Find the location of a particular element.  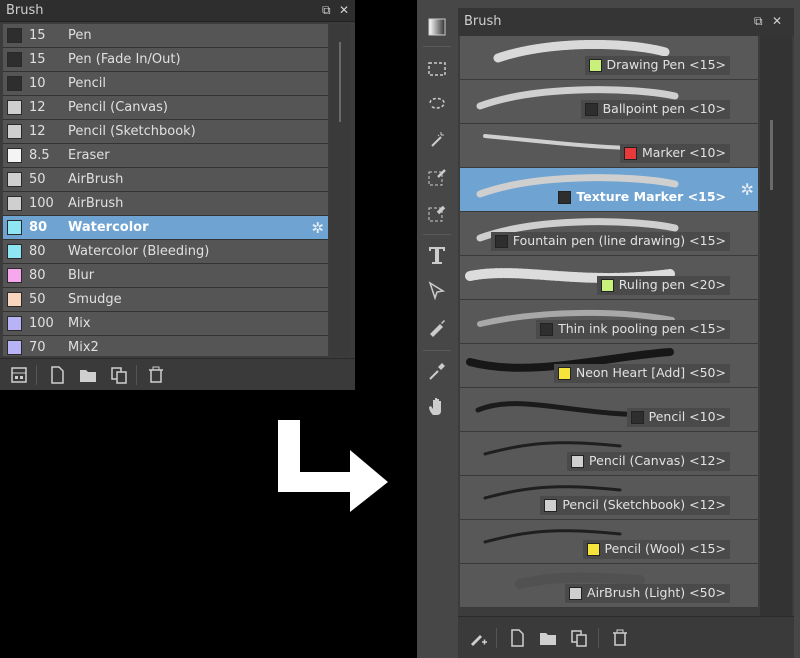

brush-list-item: 12 Pencil (Canvas) is located at coordinates (165, 108).